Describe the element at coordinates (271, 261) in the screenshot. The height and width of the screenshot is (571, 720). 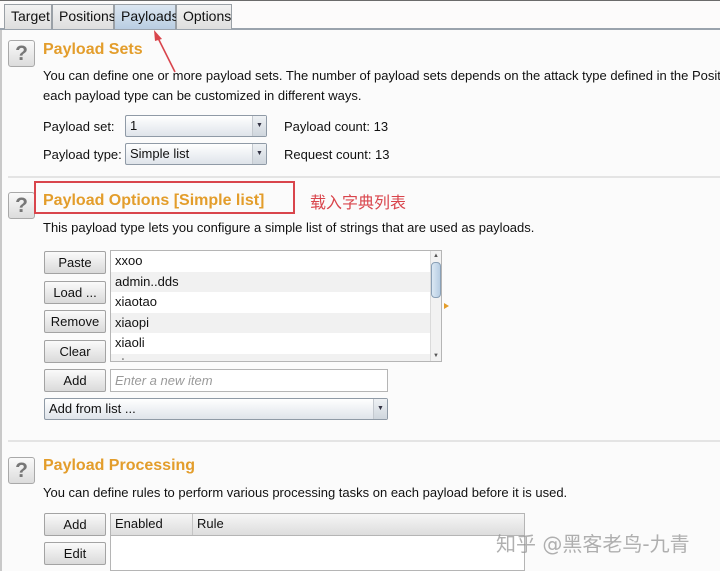
I see `list-item: xxoo` at that location.